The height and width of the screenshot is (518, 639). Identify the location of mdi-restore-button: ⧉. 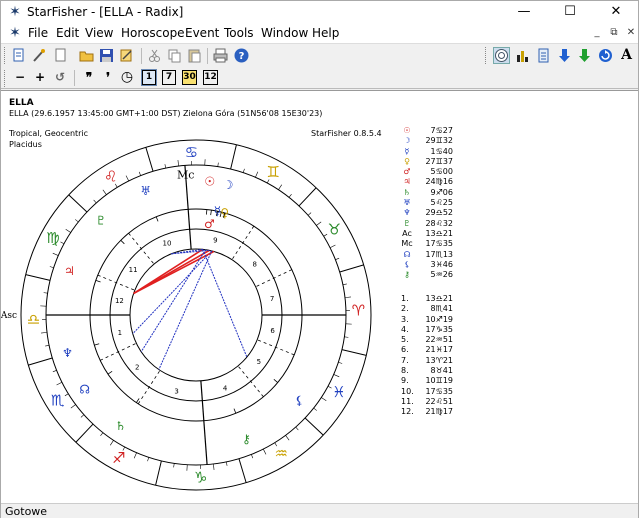
(614, 33).